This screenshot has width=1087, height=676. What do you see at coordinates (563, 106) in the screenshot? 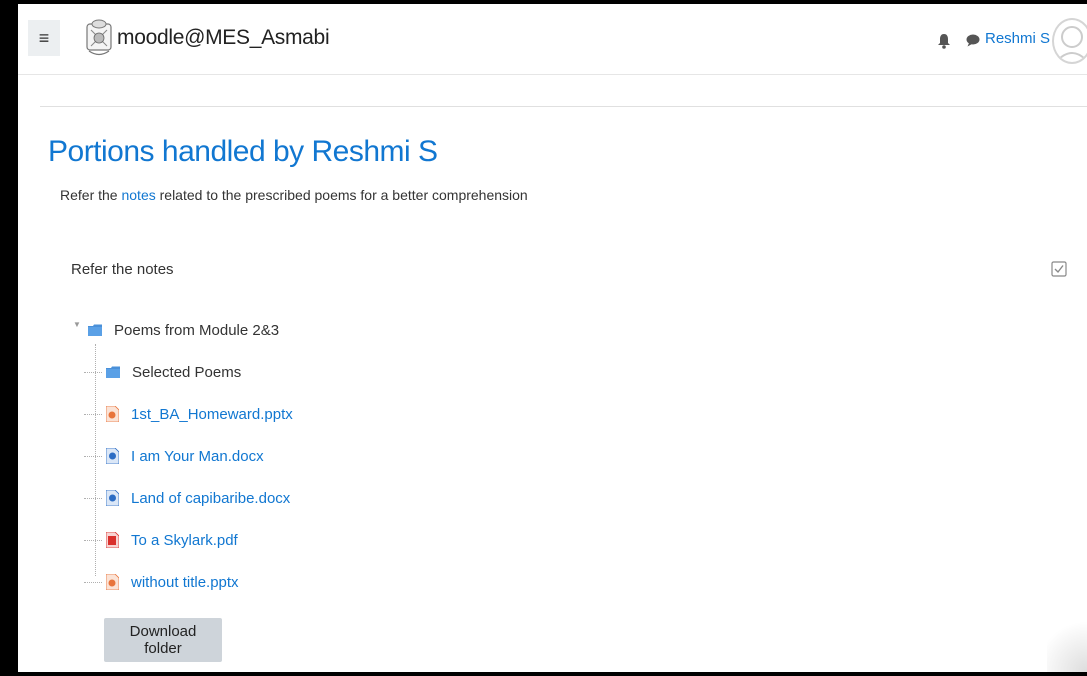
I see `content-divider` at bounding box center [563, 106].